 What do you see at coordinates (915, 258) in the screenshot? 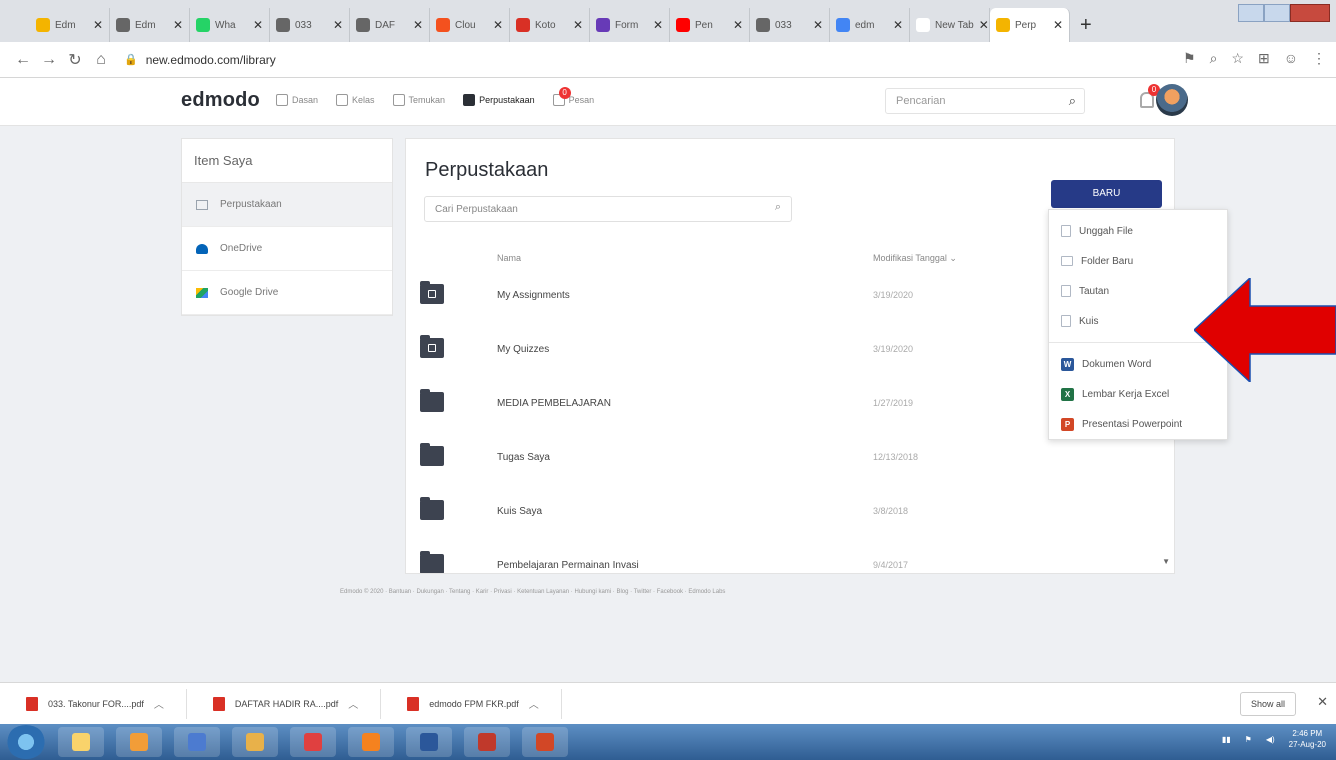
I see `column-header-date: Modifikasi Tanggal ⌄` at bounding box center [915, 258].